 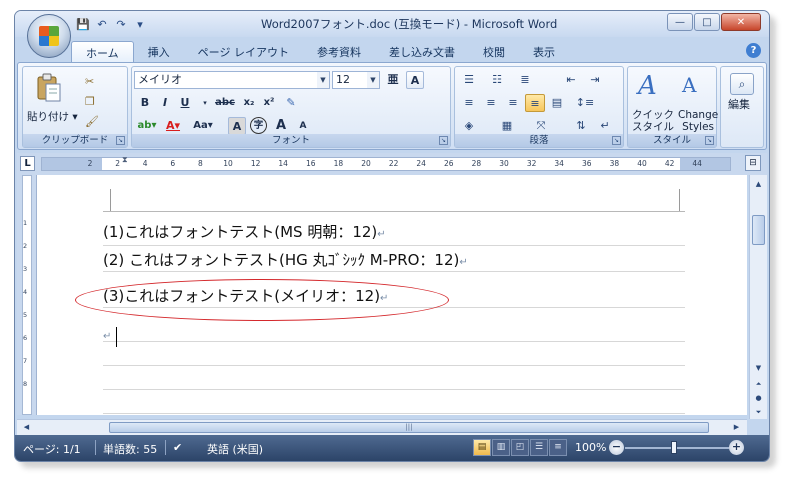 I want to click on align-center-icon: ≡, so click(x=491, y=103).